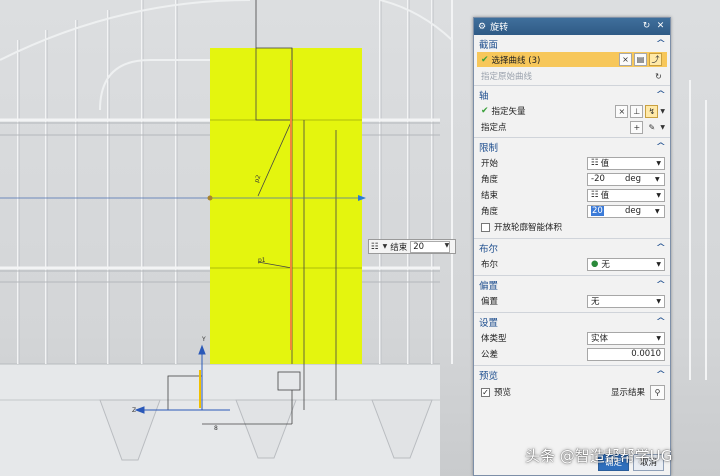 The width and height of the screenshot is (720, 476). What do you see at coordinates (572, 163) in the screenshot?
I see `start-row: 开始 ☷ 值 ▼` at bounding box center [572, 163].